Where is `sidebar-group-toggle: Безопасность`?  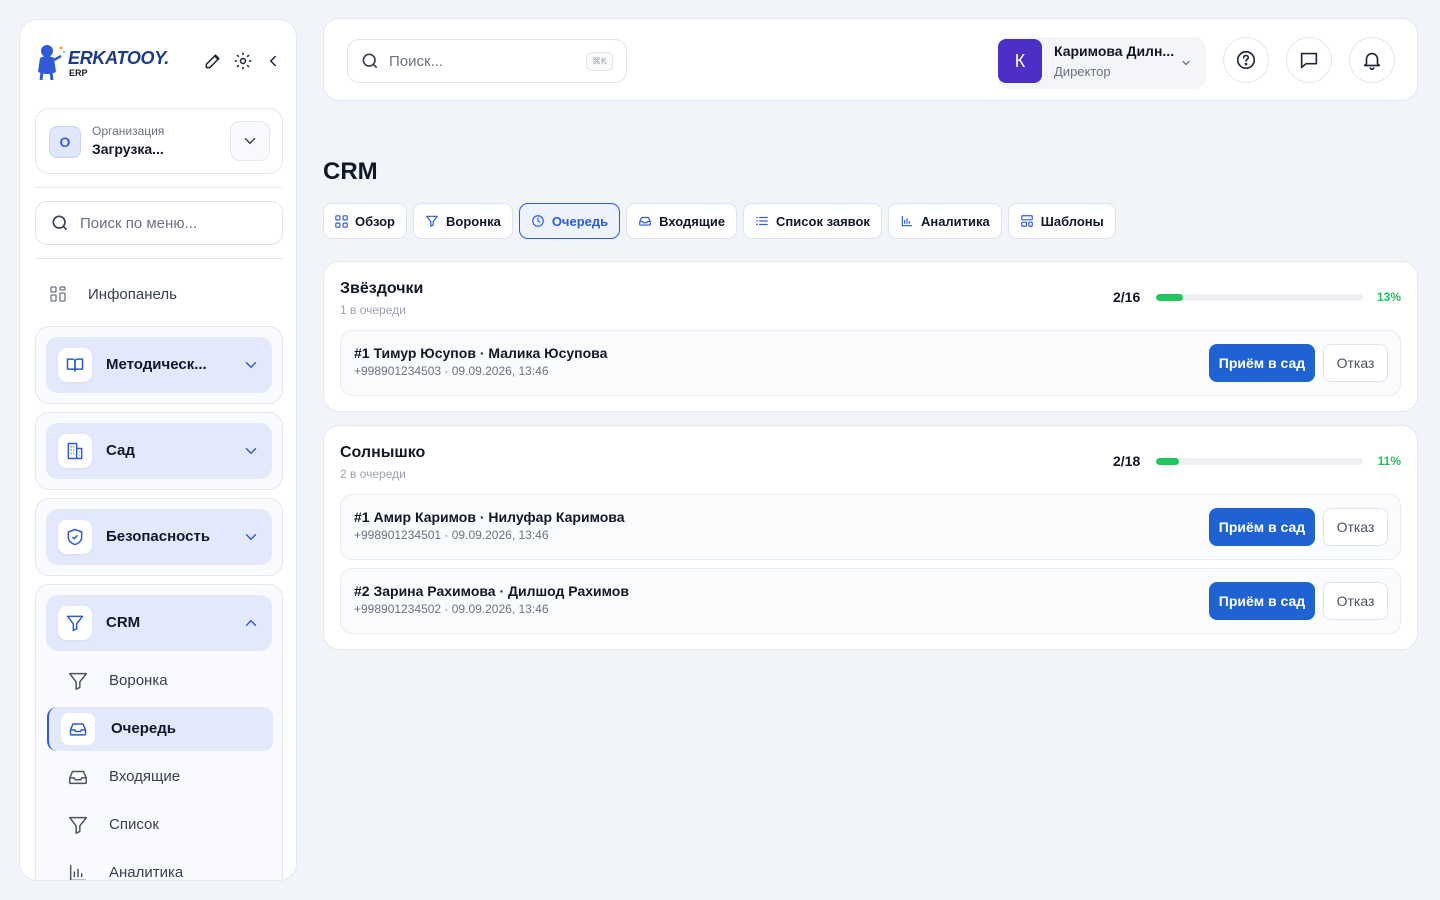 sidebar-group-toggle: Безопасность is located at coordinates (159, 537).